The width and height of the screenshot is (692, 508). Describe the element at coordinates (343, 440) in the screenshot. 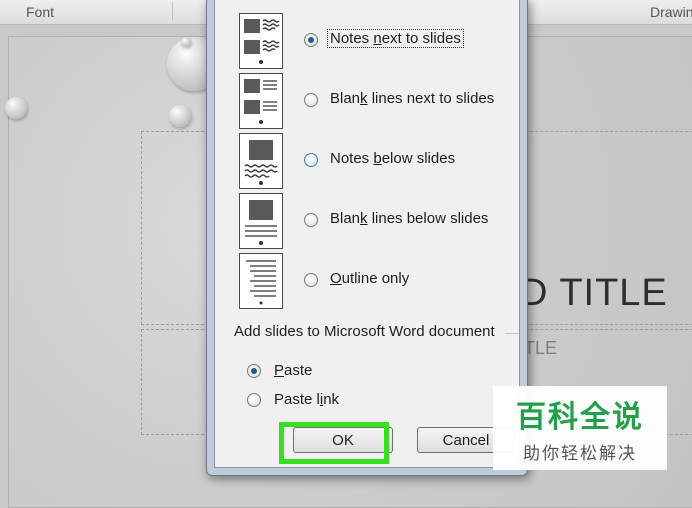

I see `ok-button: OK` at that location.